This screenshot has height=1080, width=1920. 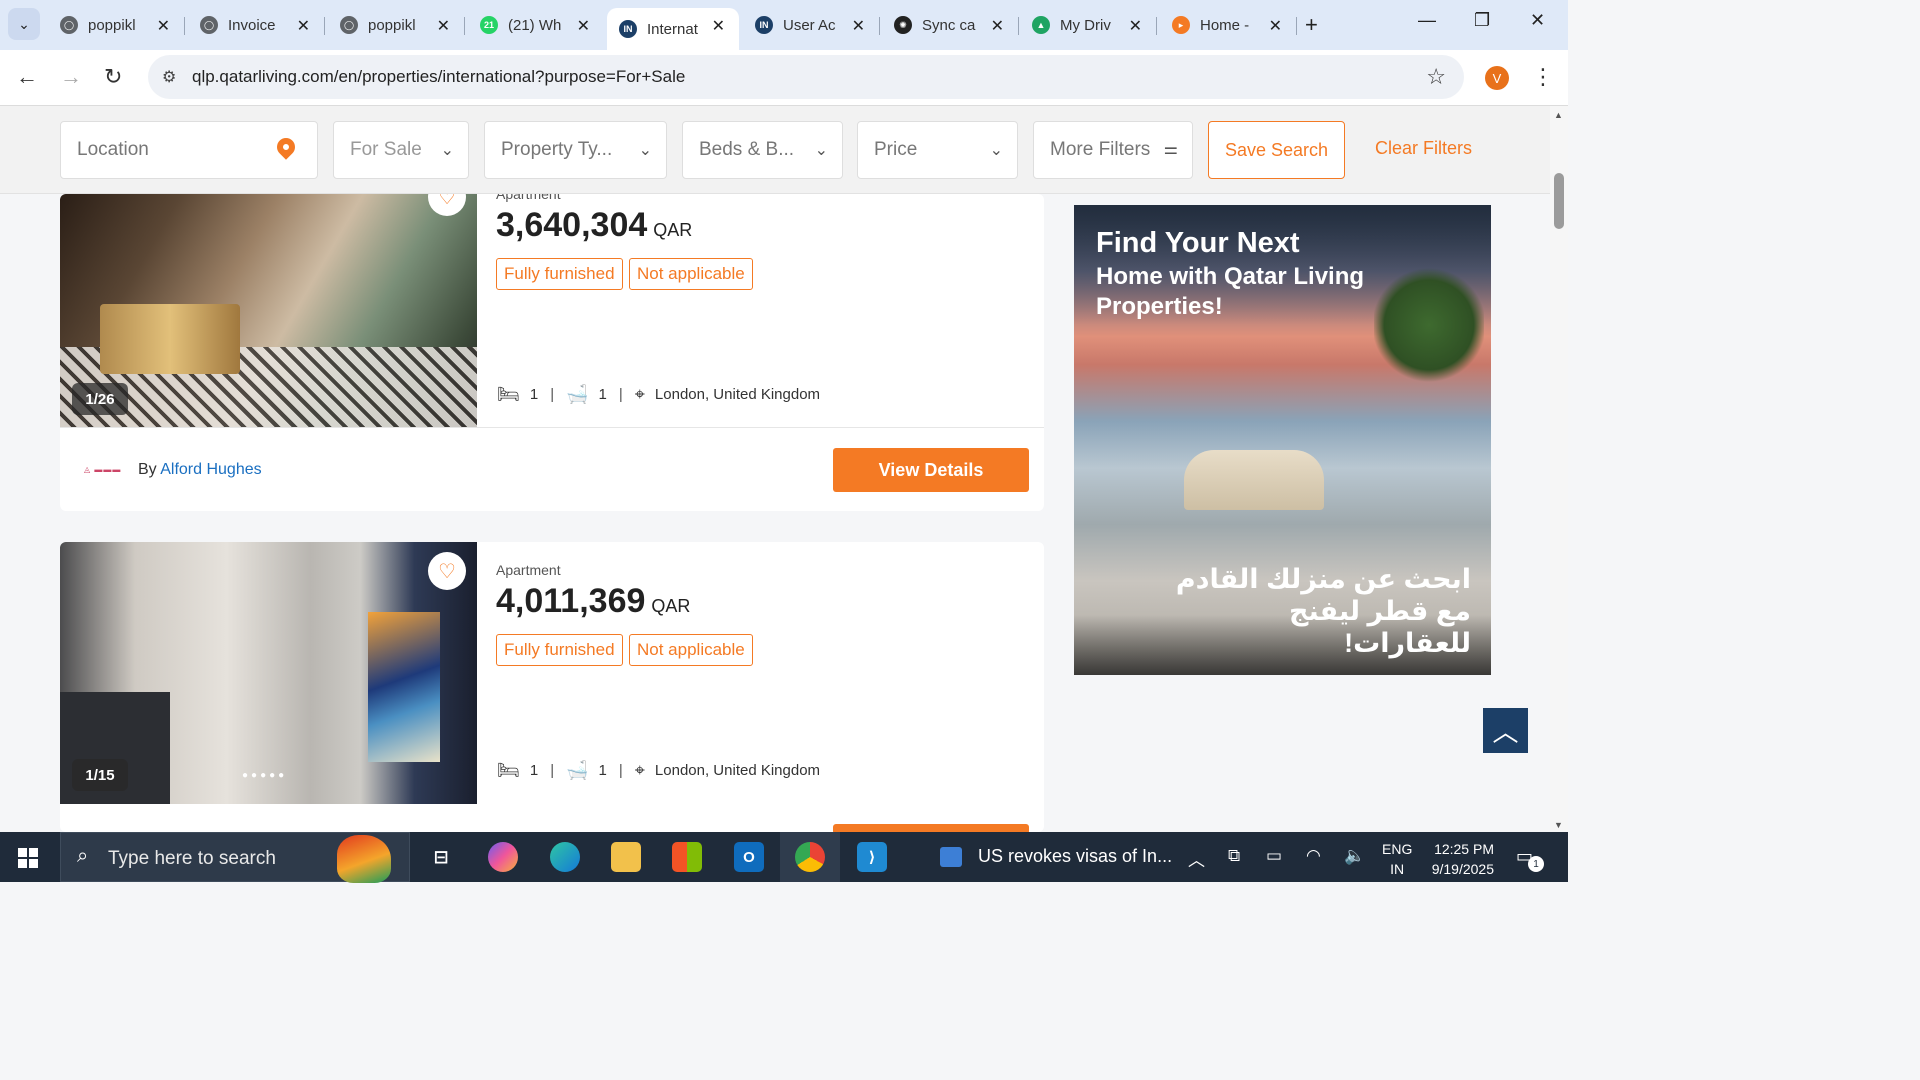 What do you see at coordinates (264, 775) in the screenshot?
I see `carousel-dots: ●●●●●` at bounding box center [264, 775].